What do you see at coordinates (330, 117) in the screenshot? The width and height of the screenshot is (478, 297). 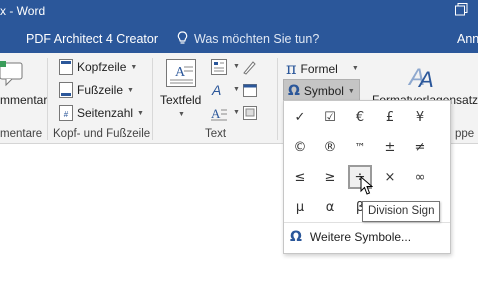 I see `symbol-cell: ☑` at bounding box center [330, 117].